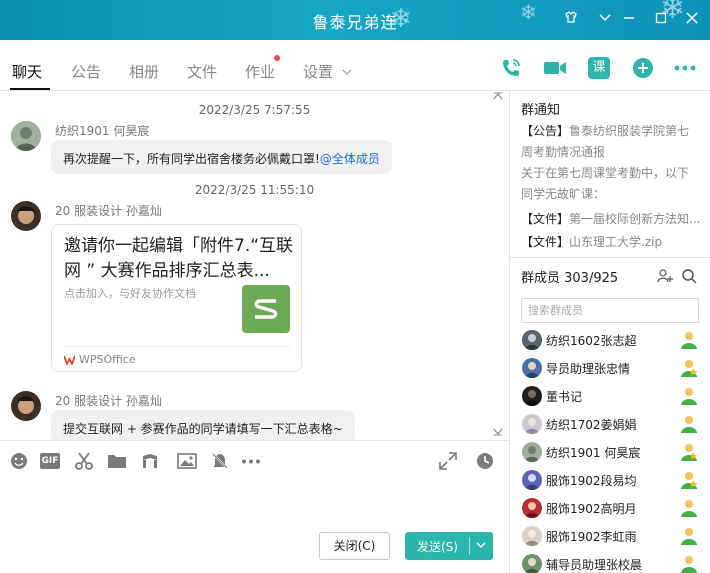 This screenshot has height=573, width=710. Describe the element at coordinates (570, 278) in the screenshot. I see `members-title: 群成员 303/925` at that location.